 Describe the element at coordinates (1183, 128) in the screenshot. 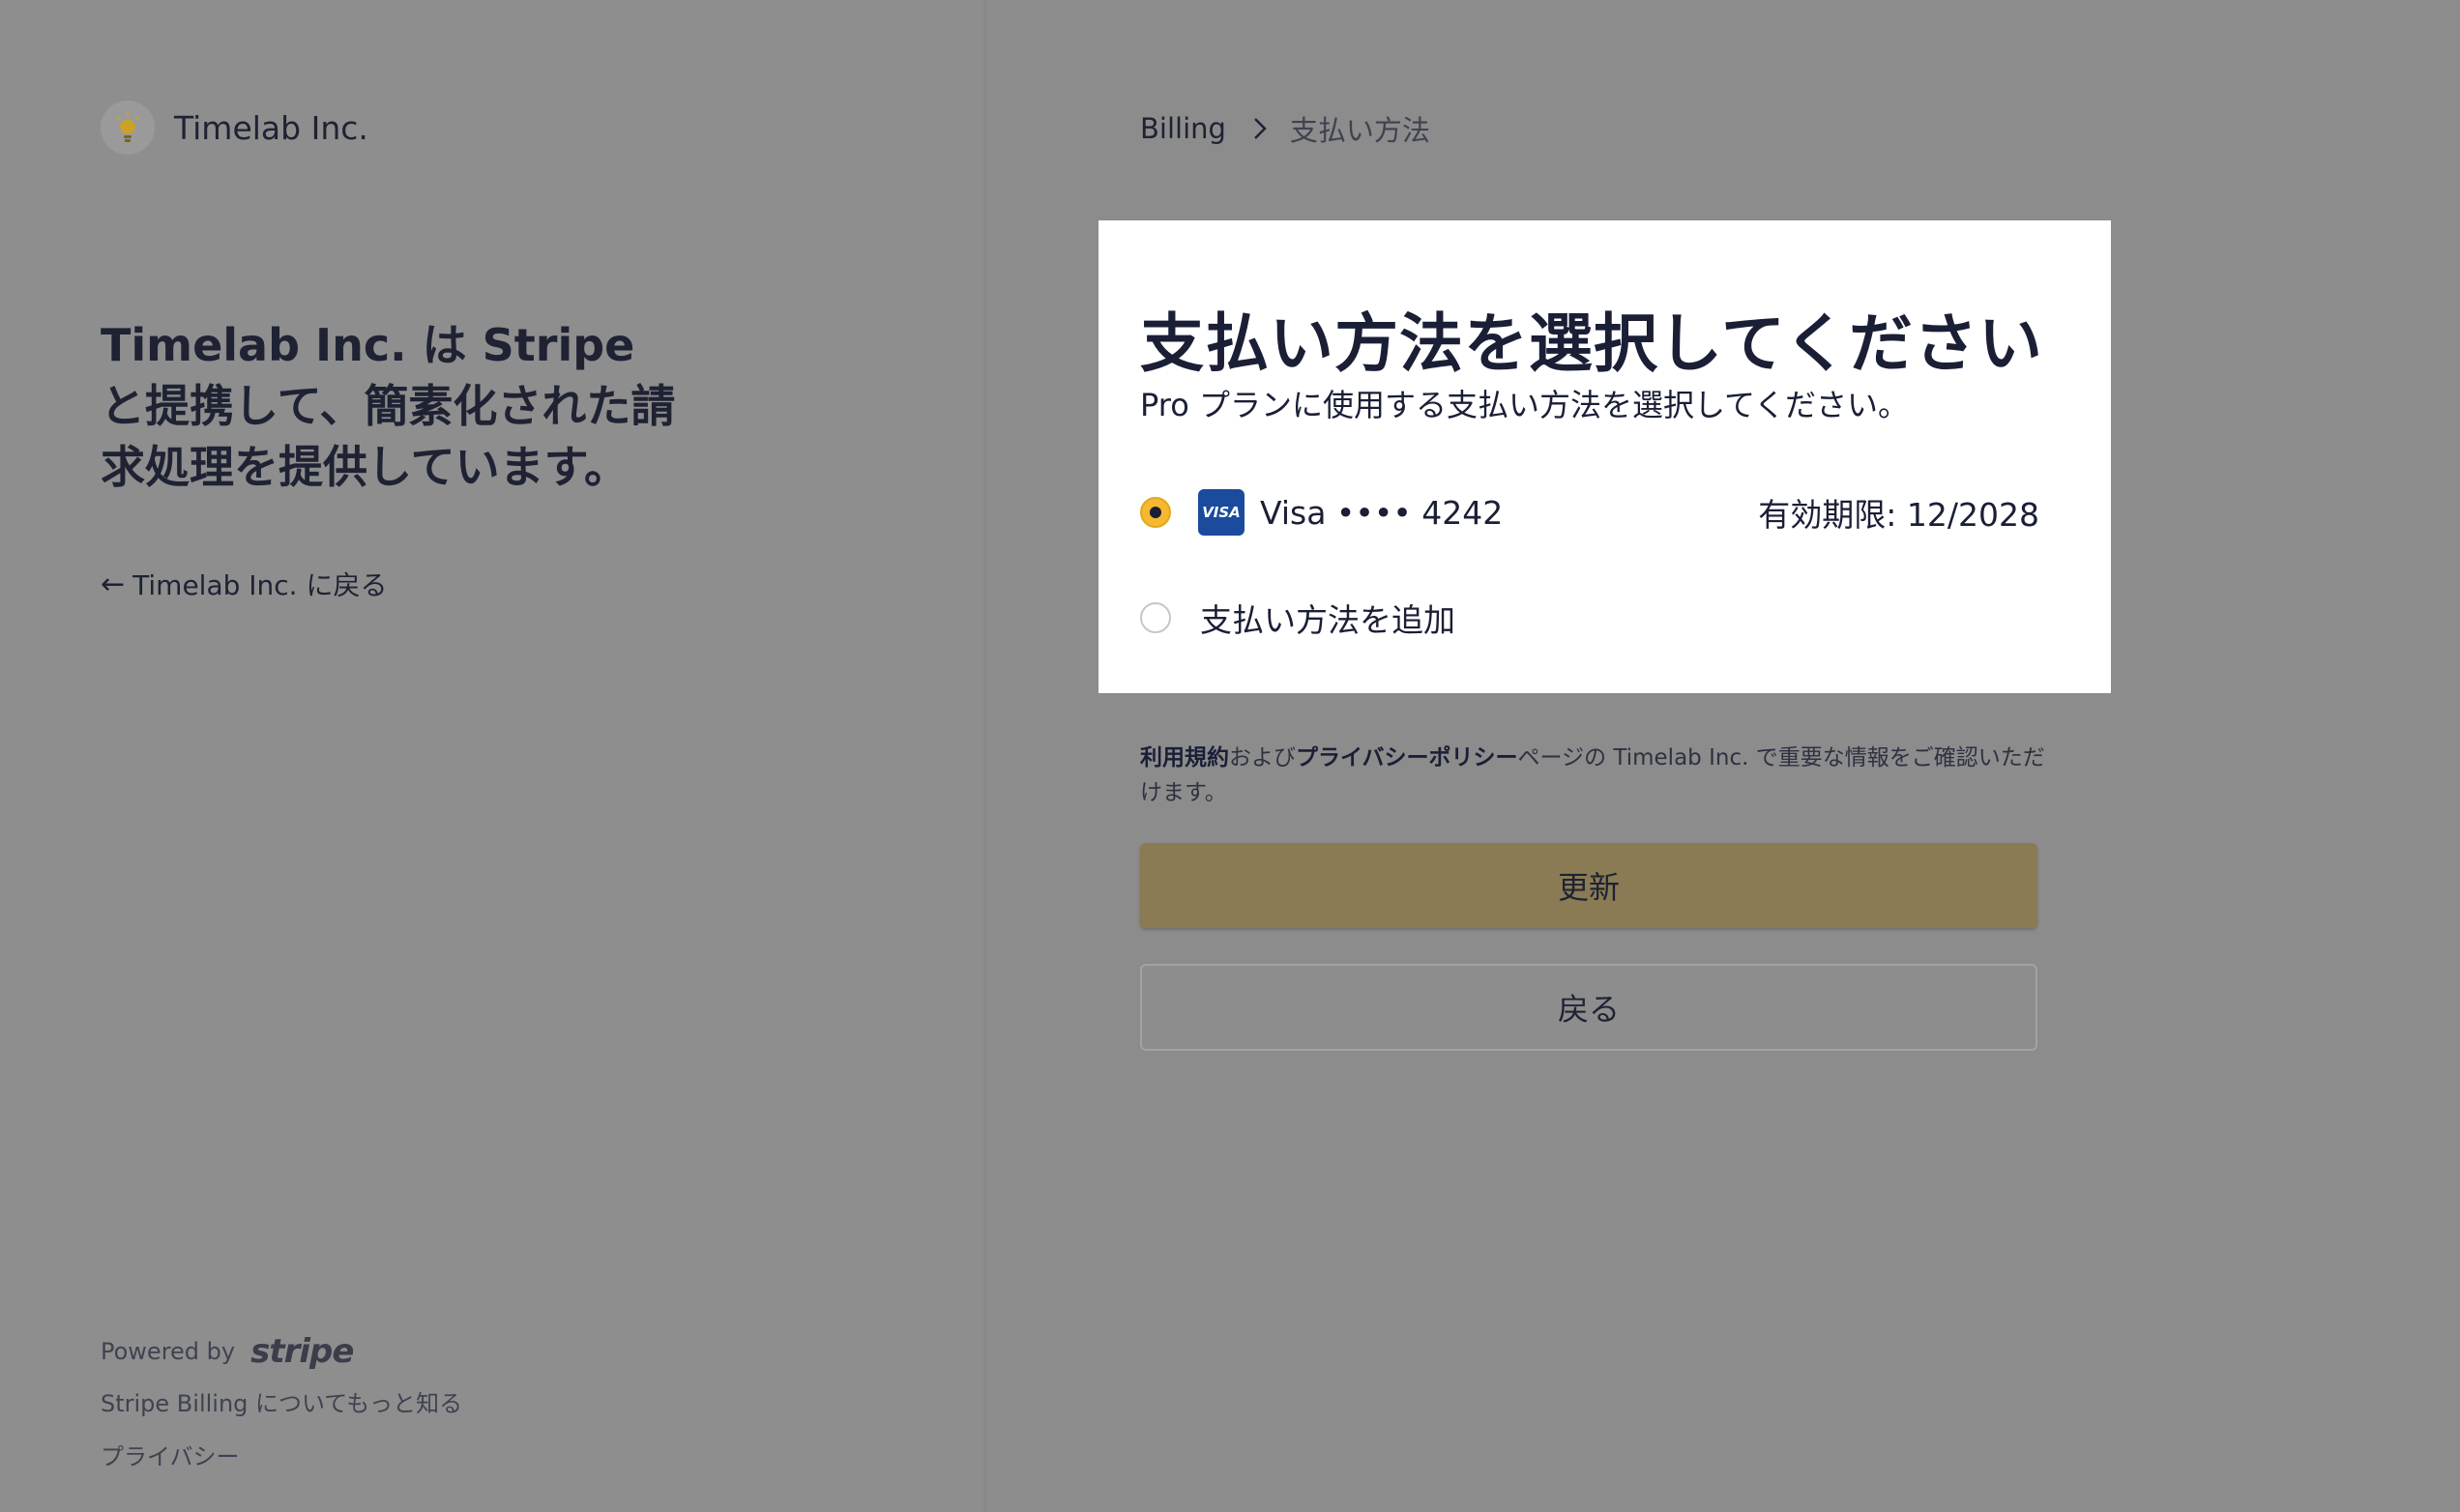

I see `breadcrumb-billing: Billing` at that location.